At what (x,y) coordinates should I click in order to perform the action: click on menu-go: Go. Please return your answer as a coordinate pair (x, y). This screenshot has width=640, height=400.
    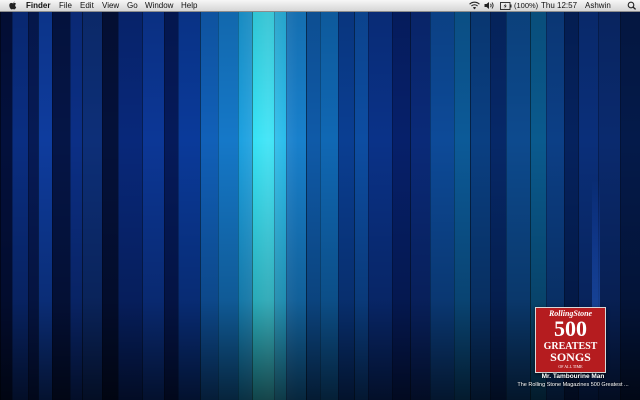
    Looking at the image, I should click on (132, 5).